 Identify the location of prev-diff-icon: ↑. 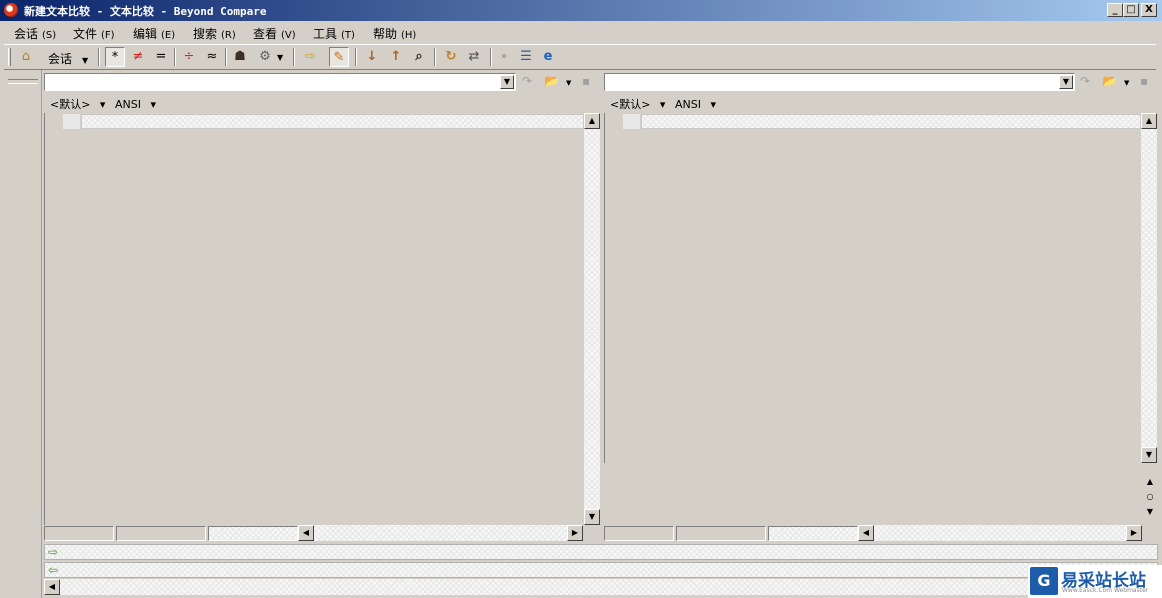
(396, 57).